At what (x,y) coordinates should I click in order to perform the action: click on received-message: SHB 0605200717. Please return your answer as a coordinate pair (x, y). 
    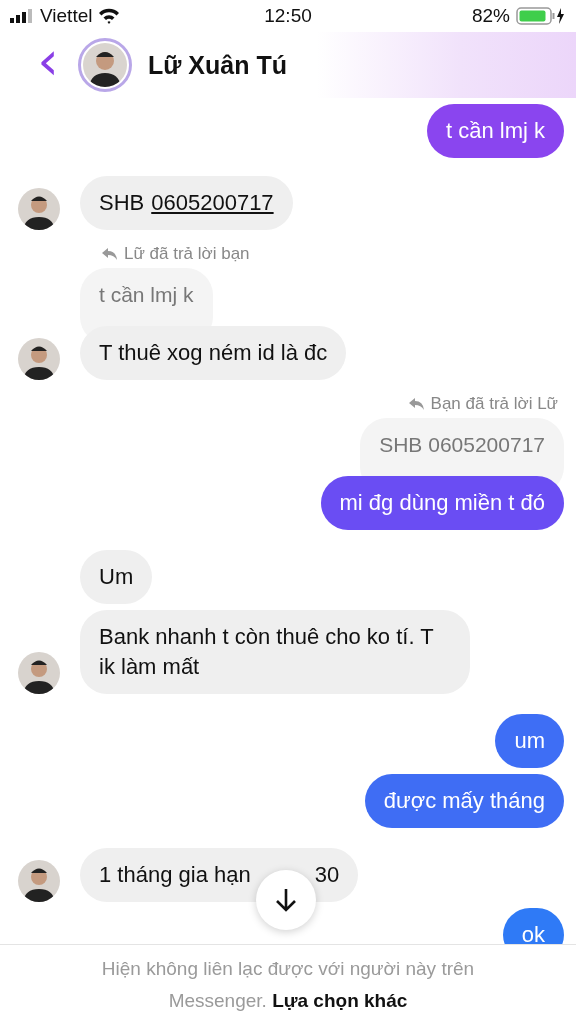
    Looking at the image, I should click on (186, 203).